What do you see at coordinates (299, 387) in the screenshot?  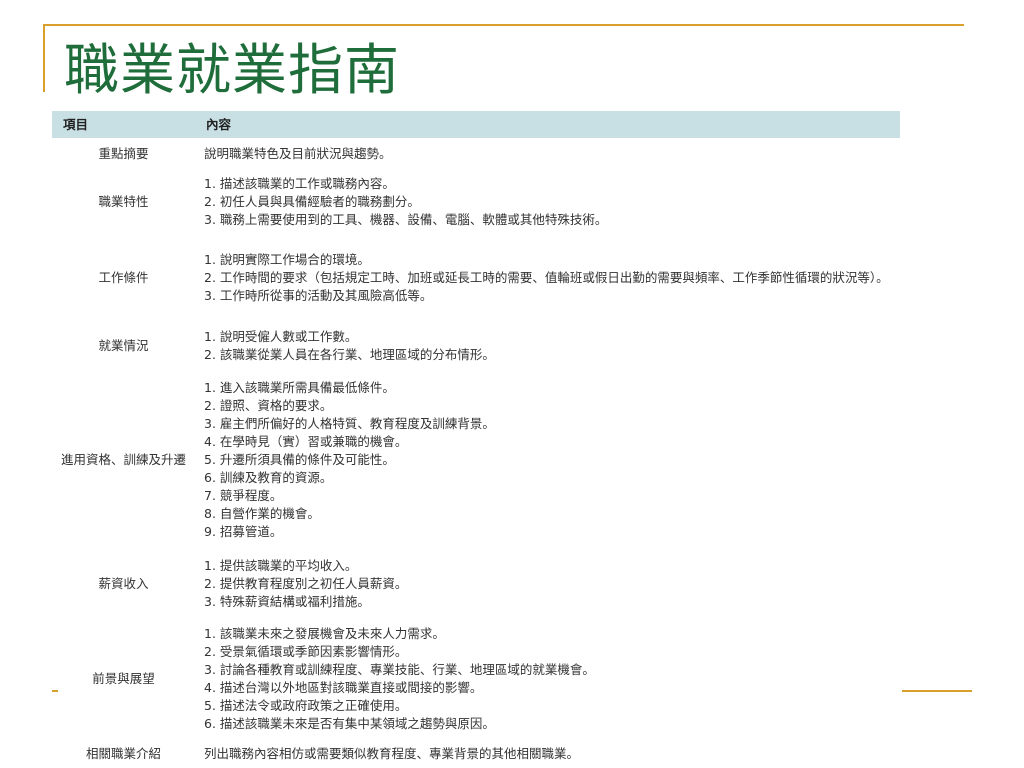 I see `content-line: 1. 進入該職業所需具備最低條件。` at bounding box center [299, 387].